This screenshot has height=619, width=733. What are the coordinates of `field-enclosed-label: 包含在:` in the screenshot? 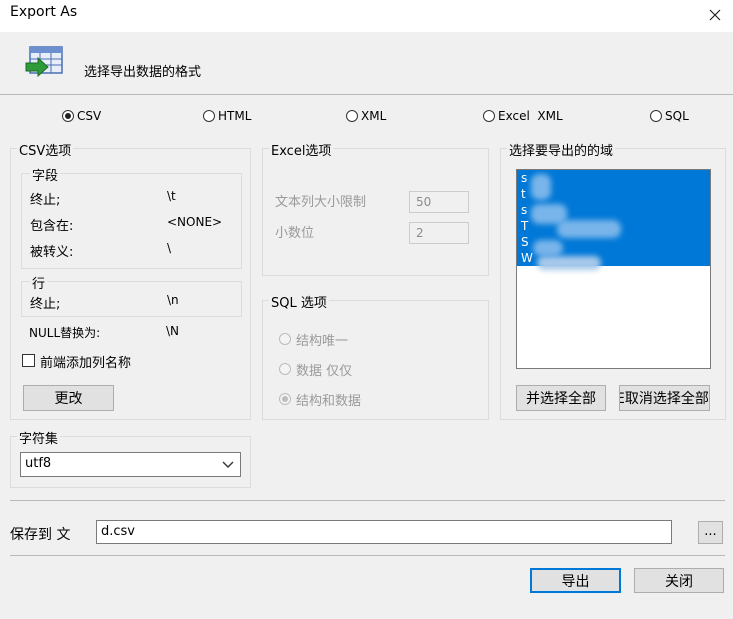 It's located at (52, 226).